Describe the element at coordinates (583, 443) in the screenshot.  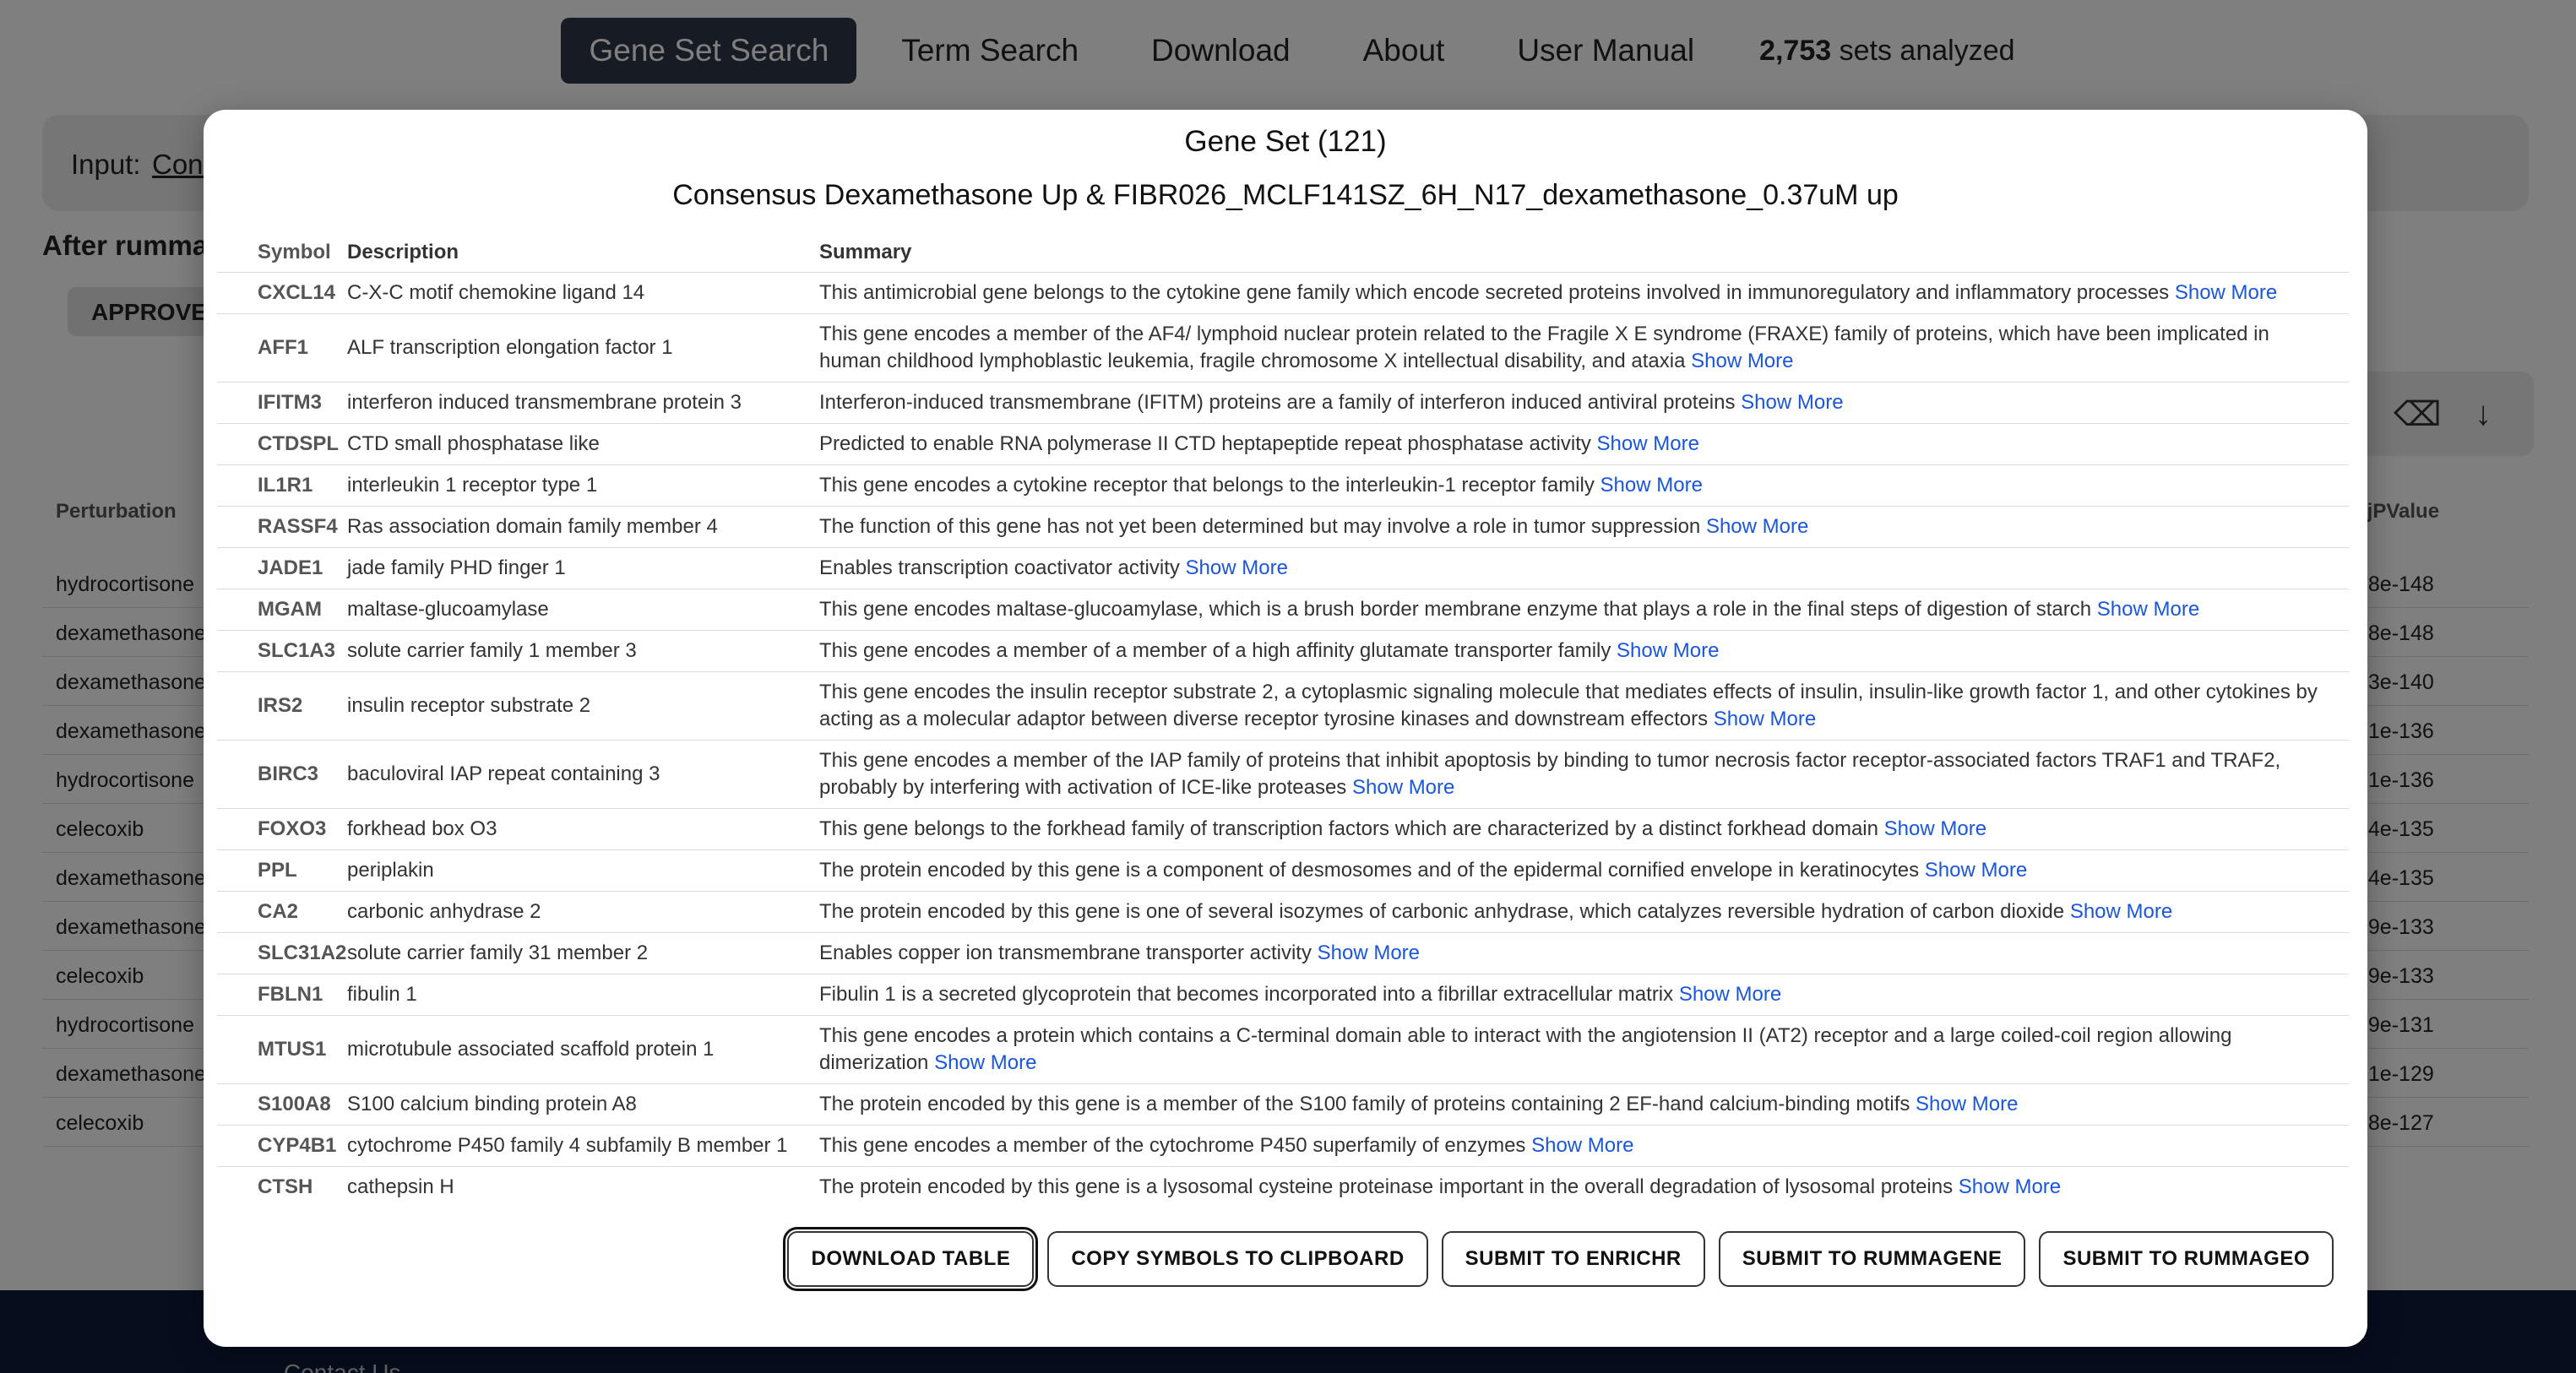
I see `gene-description: CTD small phosphatase like` at that location.